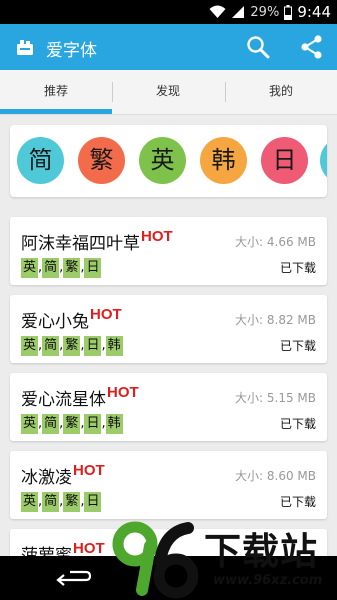  Describe the element at coordinates (63, 400) in the screenshot. I see `font-name-text: 爱心流星体` at that location.